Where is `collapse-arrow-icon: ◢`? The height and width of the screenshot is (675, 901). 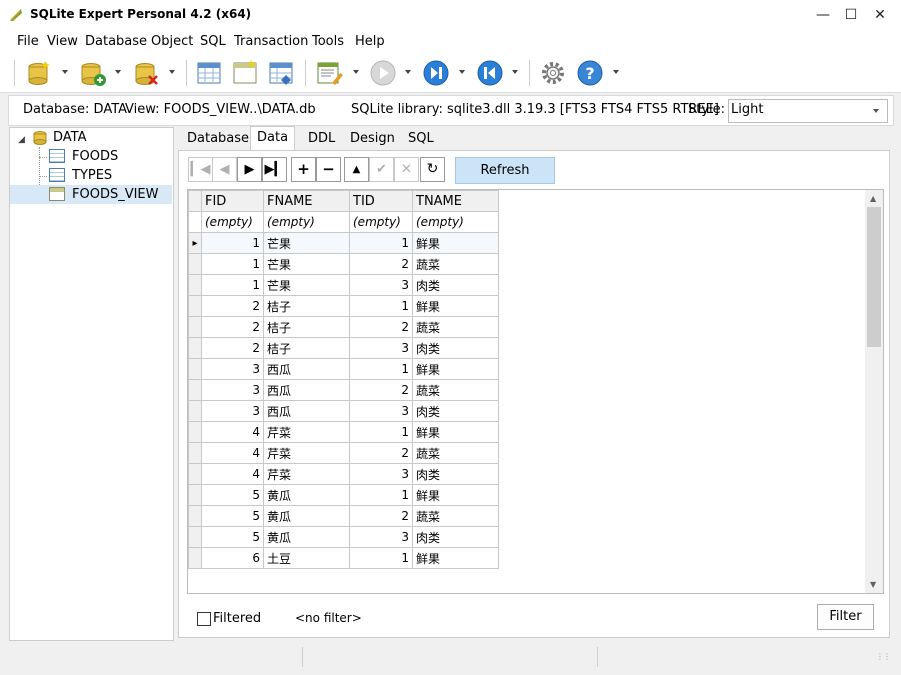
collapse-arrow-icon: ◢ is located at coordinates (21, 140).